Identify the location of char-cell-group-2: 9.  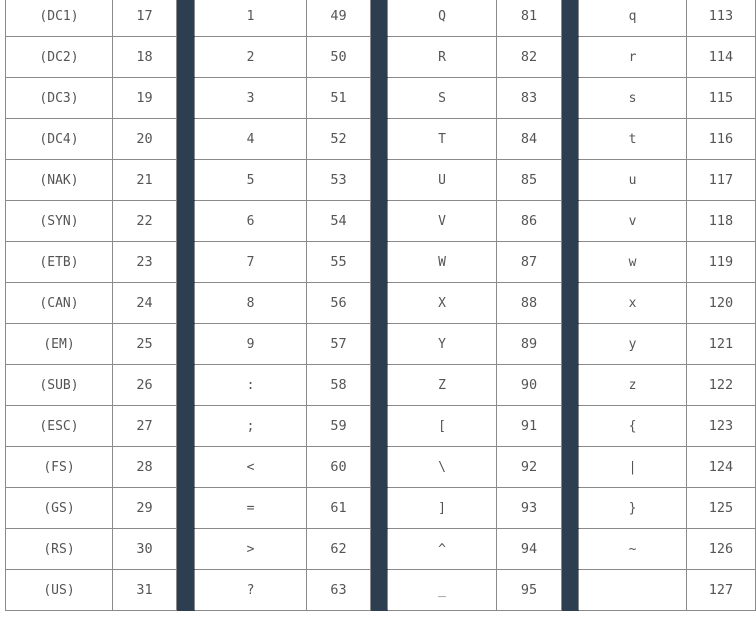
(250, 344).